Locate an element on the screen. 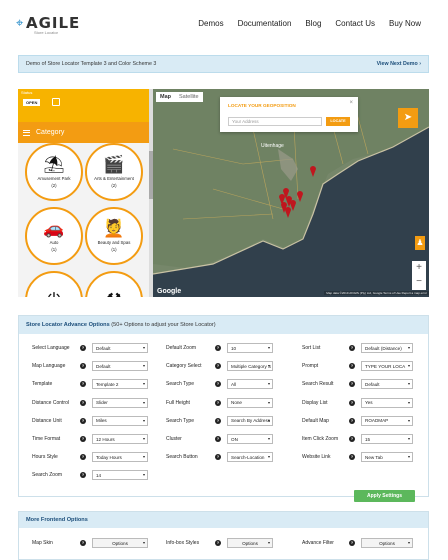  chevron-right-icon: › is located at coordinates (420, 64).